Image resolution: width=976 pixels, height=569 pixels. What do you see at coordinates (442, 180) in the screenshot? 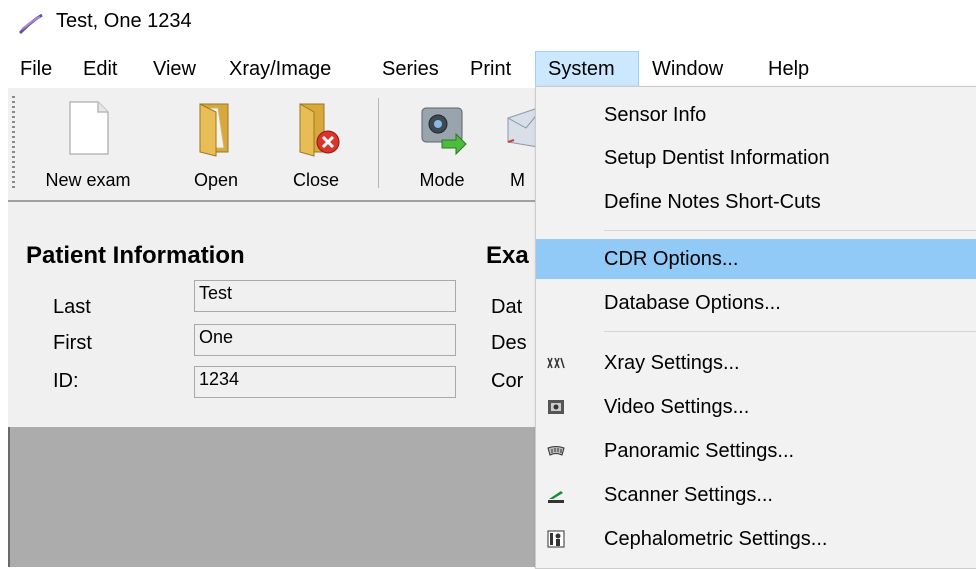
I see `mode-label: Mode` at bounding box center [442, 180].